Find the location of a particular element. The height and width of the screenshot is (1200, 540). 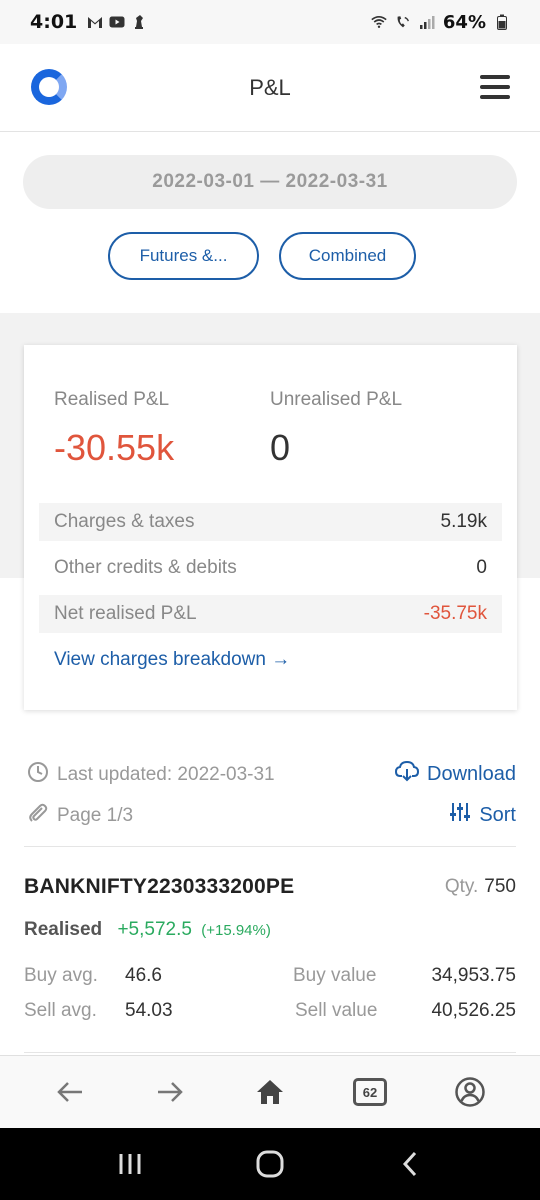

buy-value-number: 34,953.75 is located at coordinates (473, 975).